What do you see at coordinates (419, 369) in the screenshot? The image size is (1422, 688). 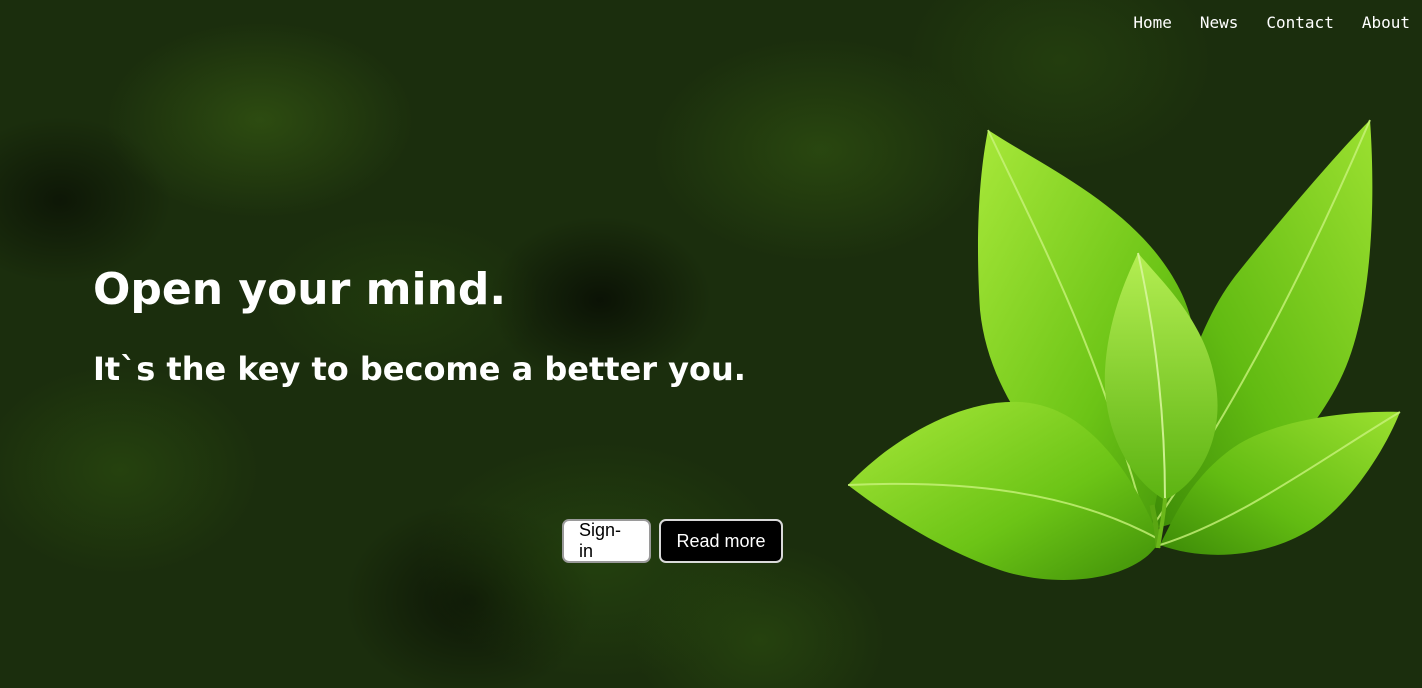 I see `hero-subline: It`s the key to become a better you.` at bounding box center [419, 369].